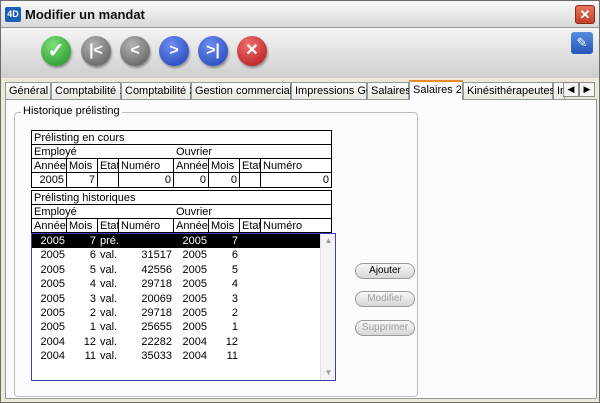  What do you see at coordinates (174, 51) in the screenshot?
I see `next-record-button: >` at bounding box center [174, 51].